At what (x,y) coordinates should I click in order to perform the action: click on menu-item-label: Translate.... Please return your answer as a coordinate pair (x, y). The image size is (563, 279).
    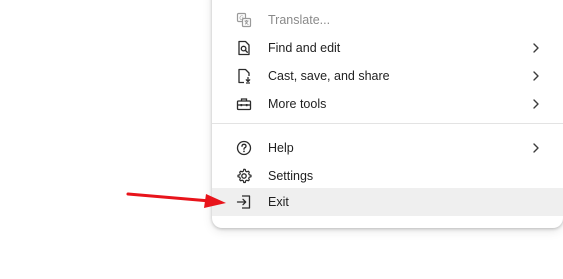
    Looking at the image, I should click on (299, 20).